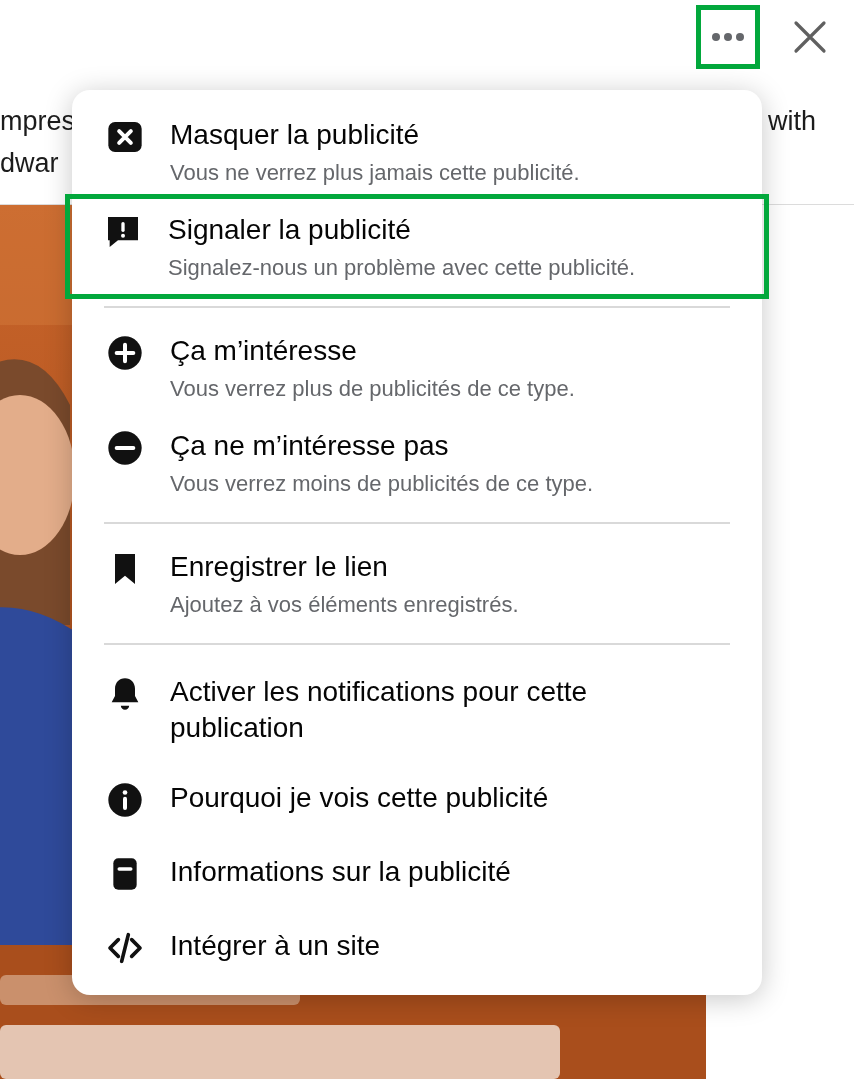 This screenshot has height=1079, width=854. I want to click on minus-circle-icon, so click(125, 448).